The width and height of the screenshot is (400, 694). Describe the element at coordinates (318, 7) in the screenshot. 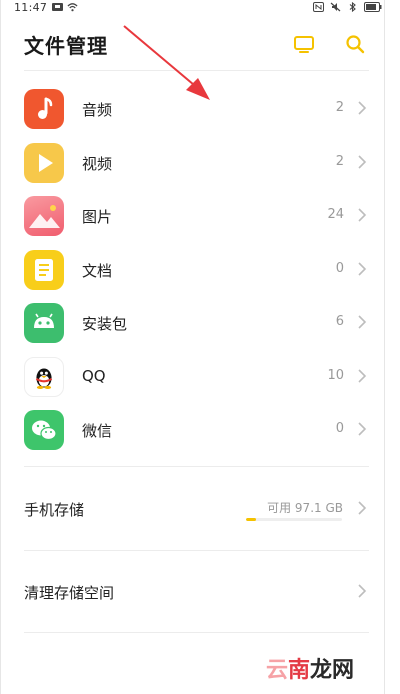

I see `nfc-icon` at that location.